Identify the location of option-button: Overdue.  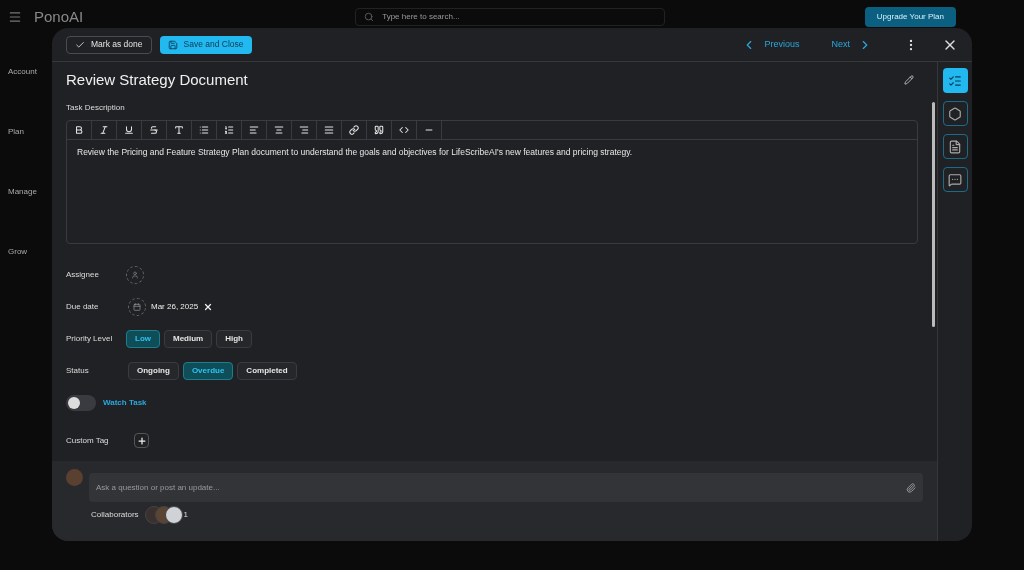
(208, 370).